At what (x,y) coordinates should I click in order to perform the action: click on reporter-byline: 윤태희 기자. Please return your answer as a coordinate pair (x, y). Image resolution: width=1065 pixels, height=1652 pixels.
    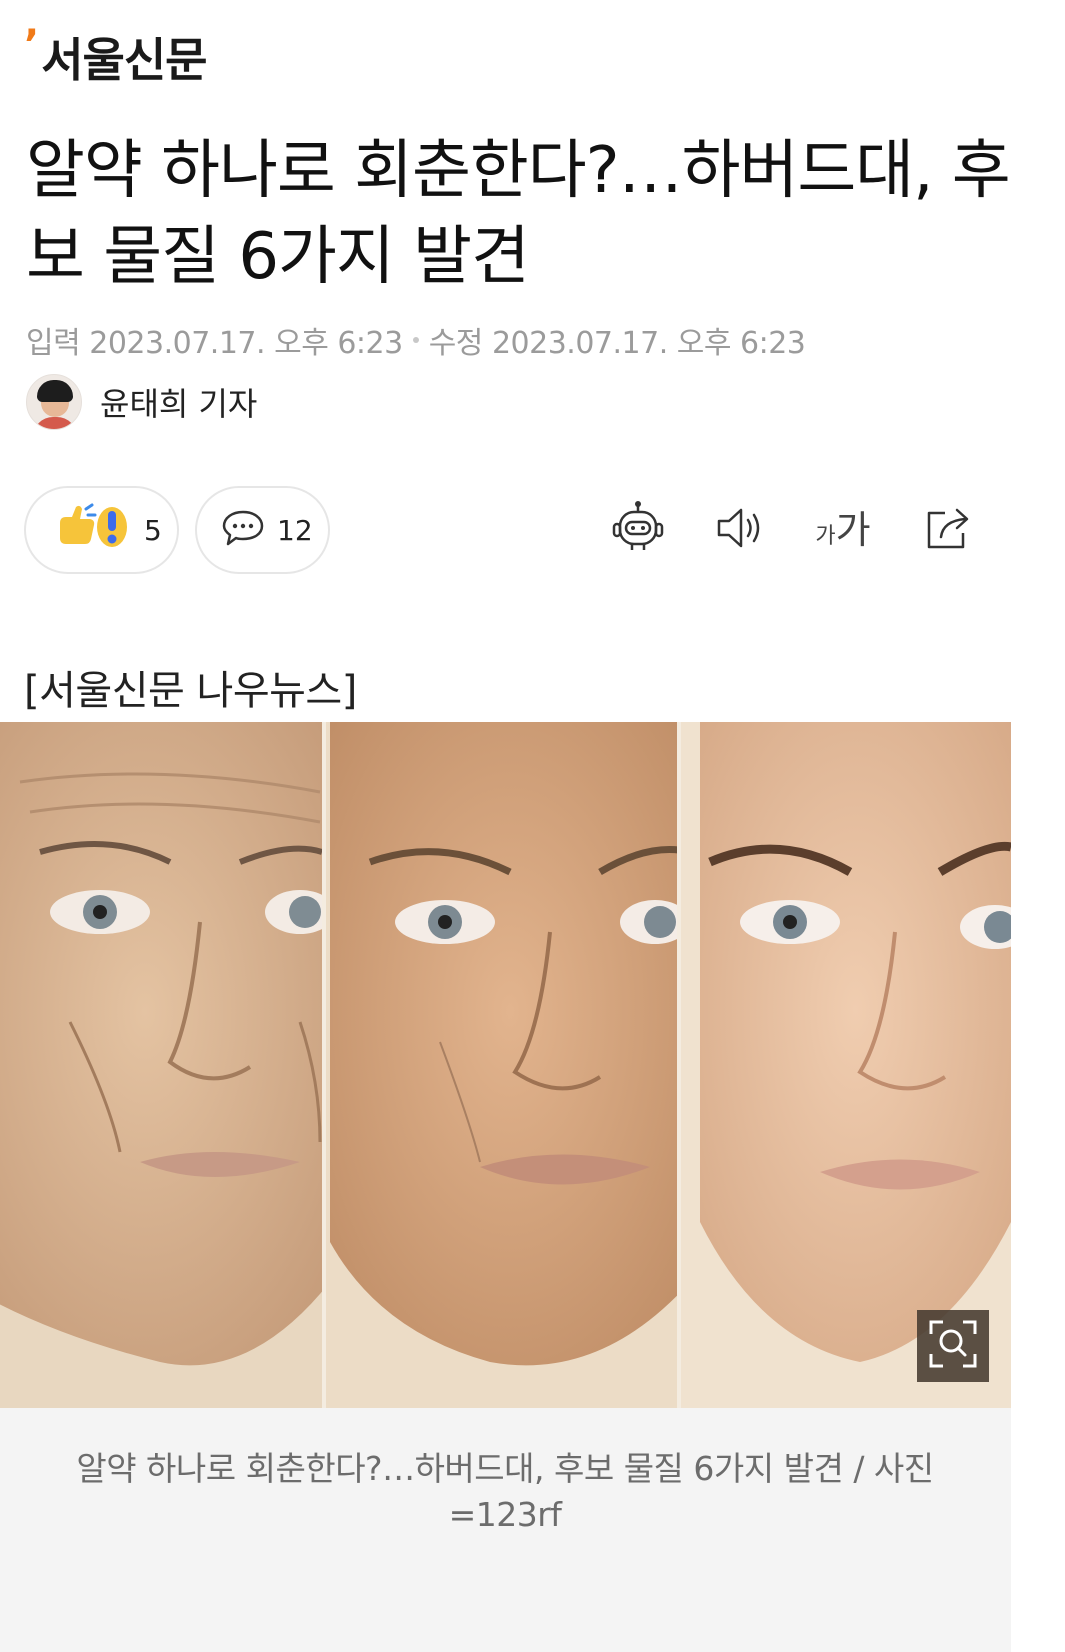
    Looking at the image, I should click on (141, 402).